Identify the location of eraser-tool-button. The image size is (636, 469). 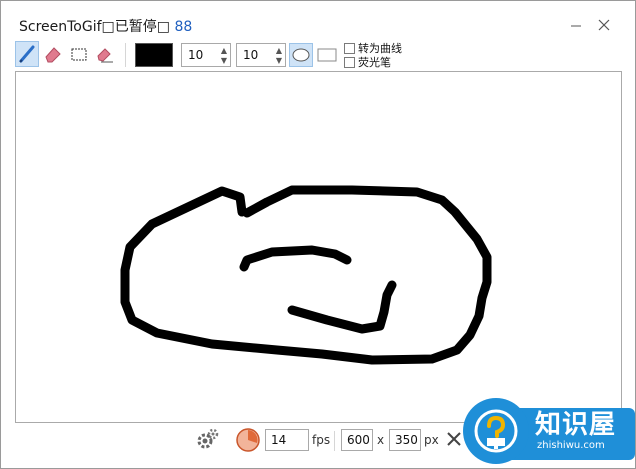
(53, 54).